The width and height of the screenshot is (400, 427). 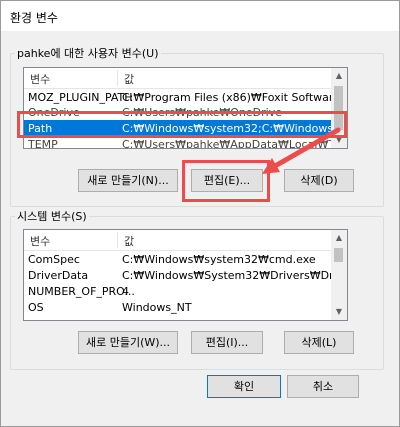 What do you see at coordinates (319, 342) in the screenshot?
I see `system-delete-button: 삭제(L)` at bounding box center [319, 342].